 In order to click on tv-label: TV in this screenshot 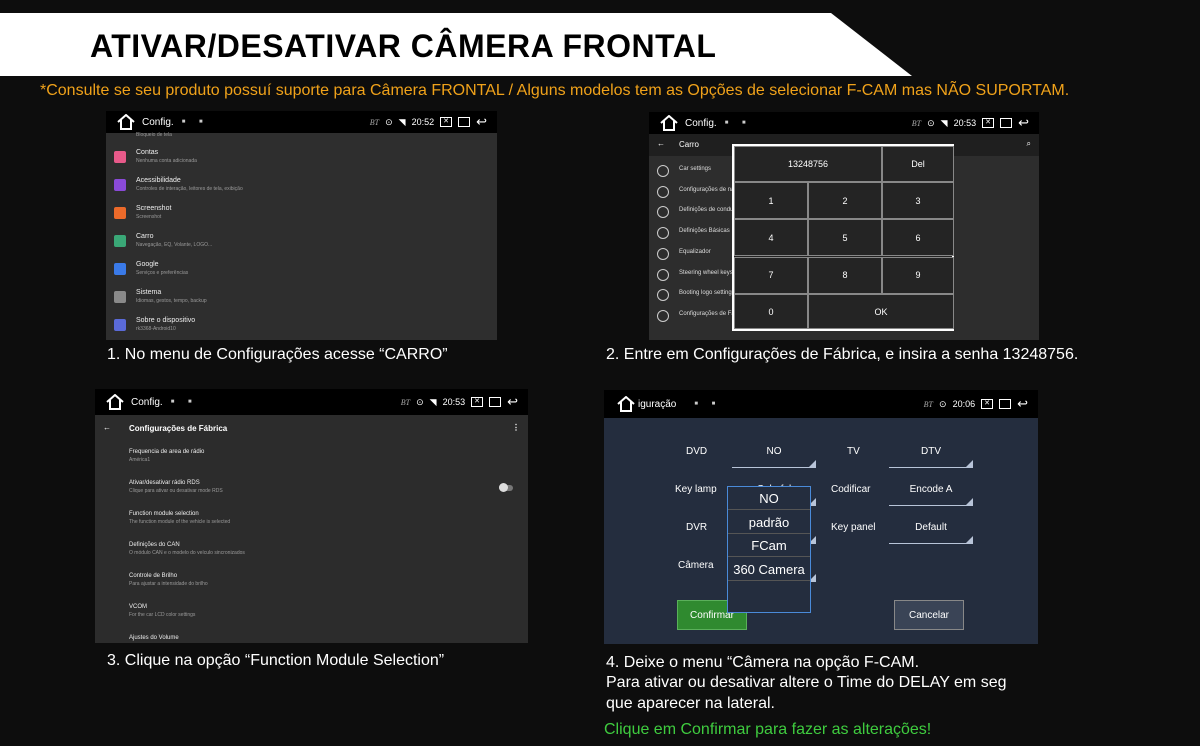, I will do `click(853, 451)`.